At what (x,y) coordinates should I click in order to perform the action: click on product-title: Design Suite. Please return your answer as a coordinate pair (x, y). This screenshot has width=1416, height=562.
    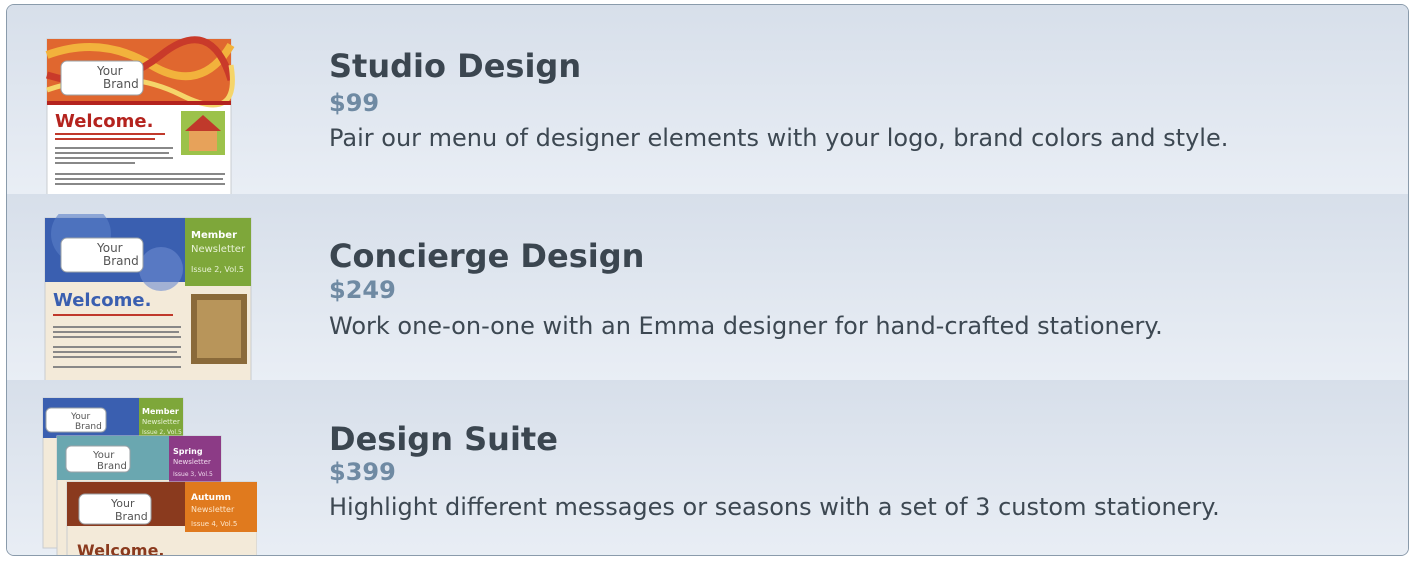
    Looking at the image, I should click on (443, 439).